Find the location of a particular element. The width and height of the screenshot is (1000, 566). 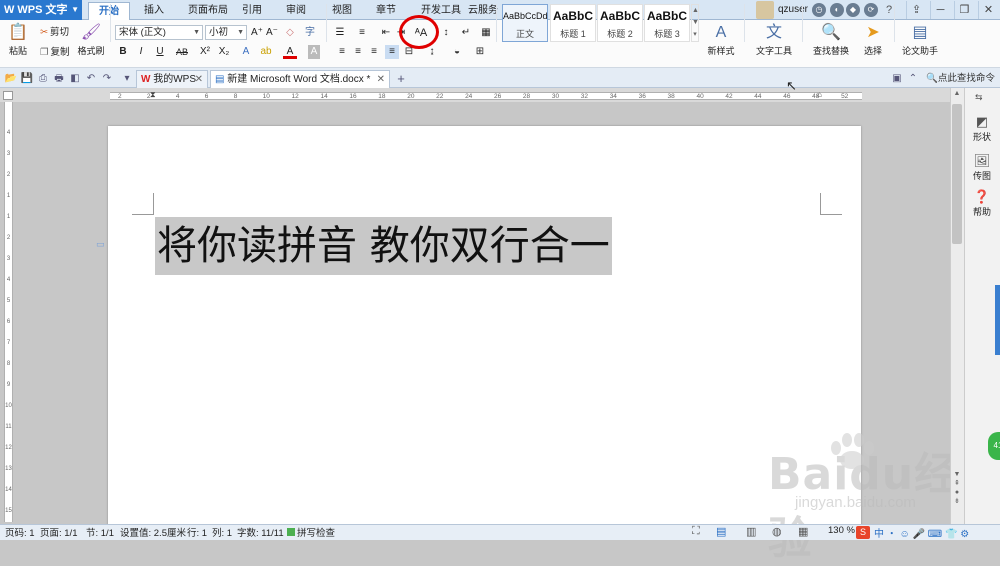

page-view-icon: ▤ is located at coordinates (721, 531).